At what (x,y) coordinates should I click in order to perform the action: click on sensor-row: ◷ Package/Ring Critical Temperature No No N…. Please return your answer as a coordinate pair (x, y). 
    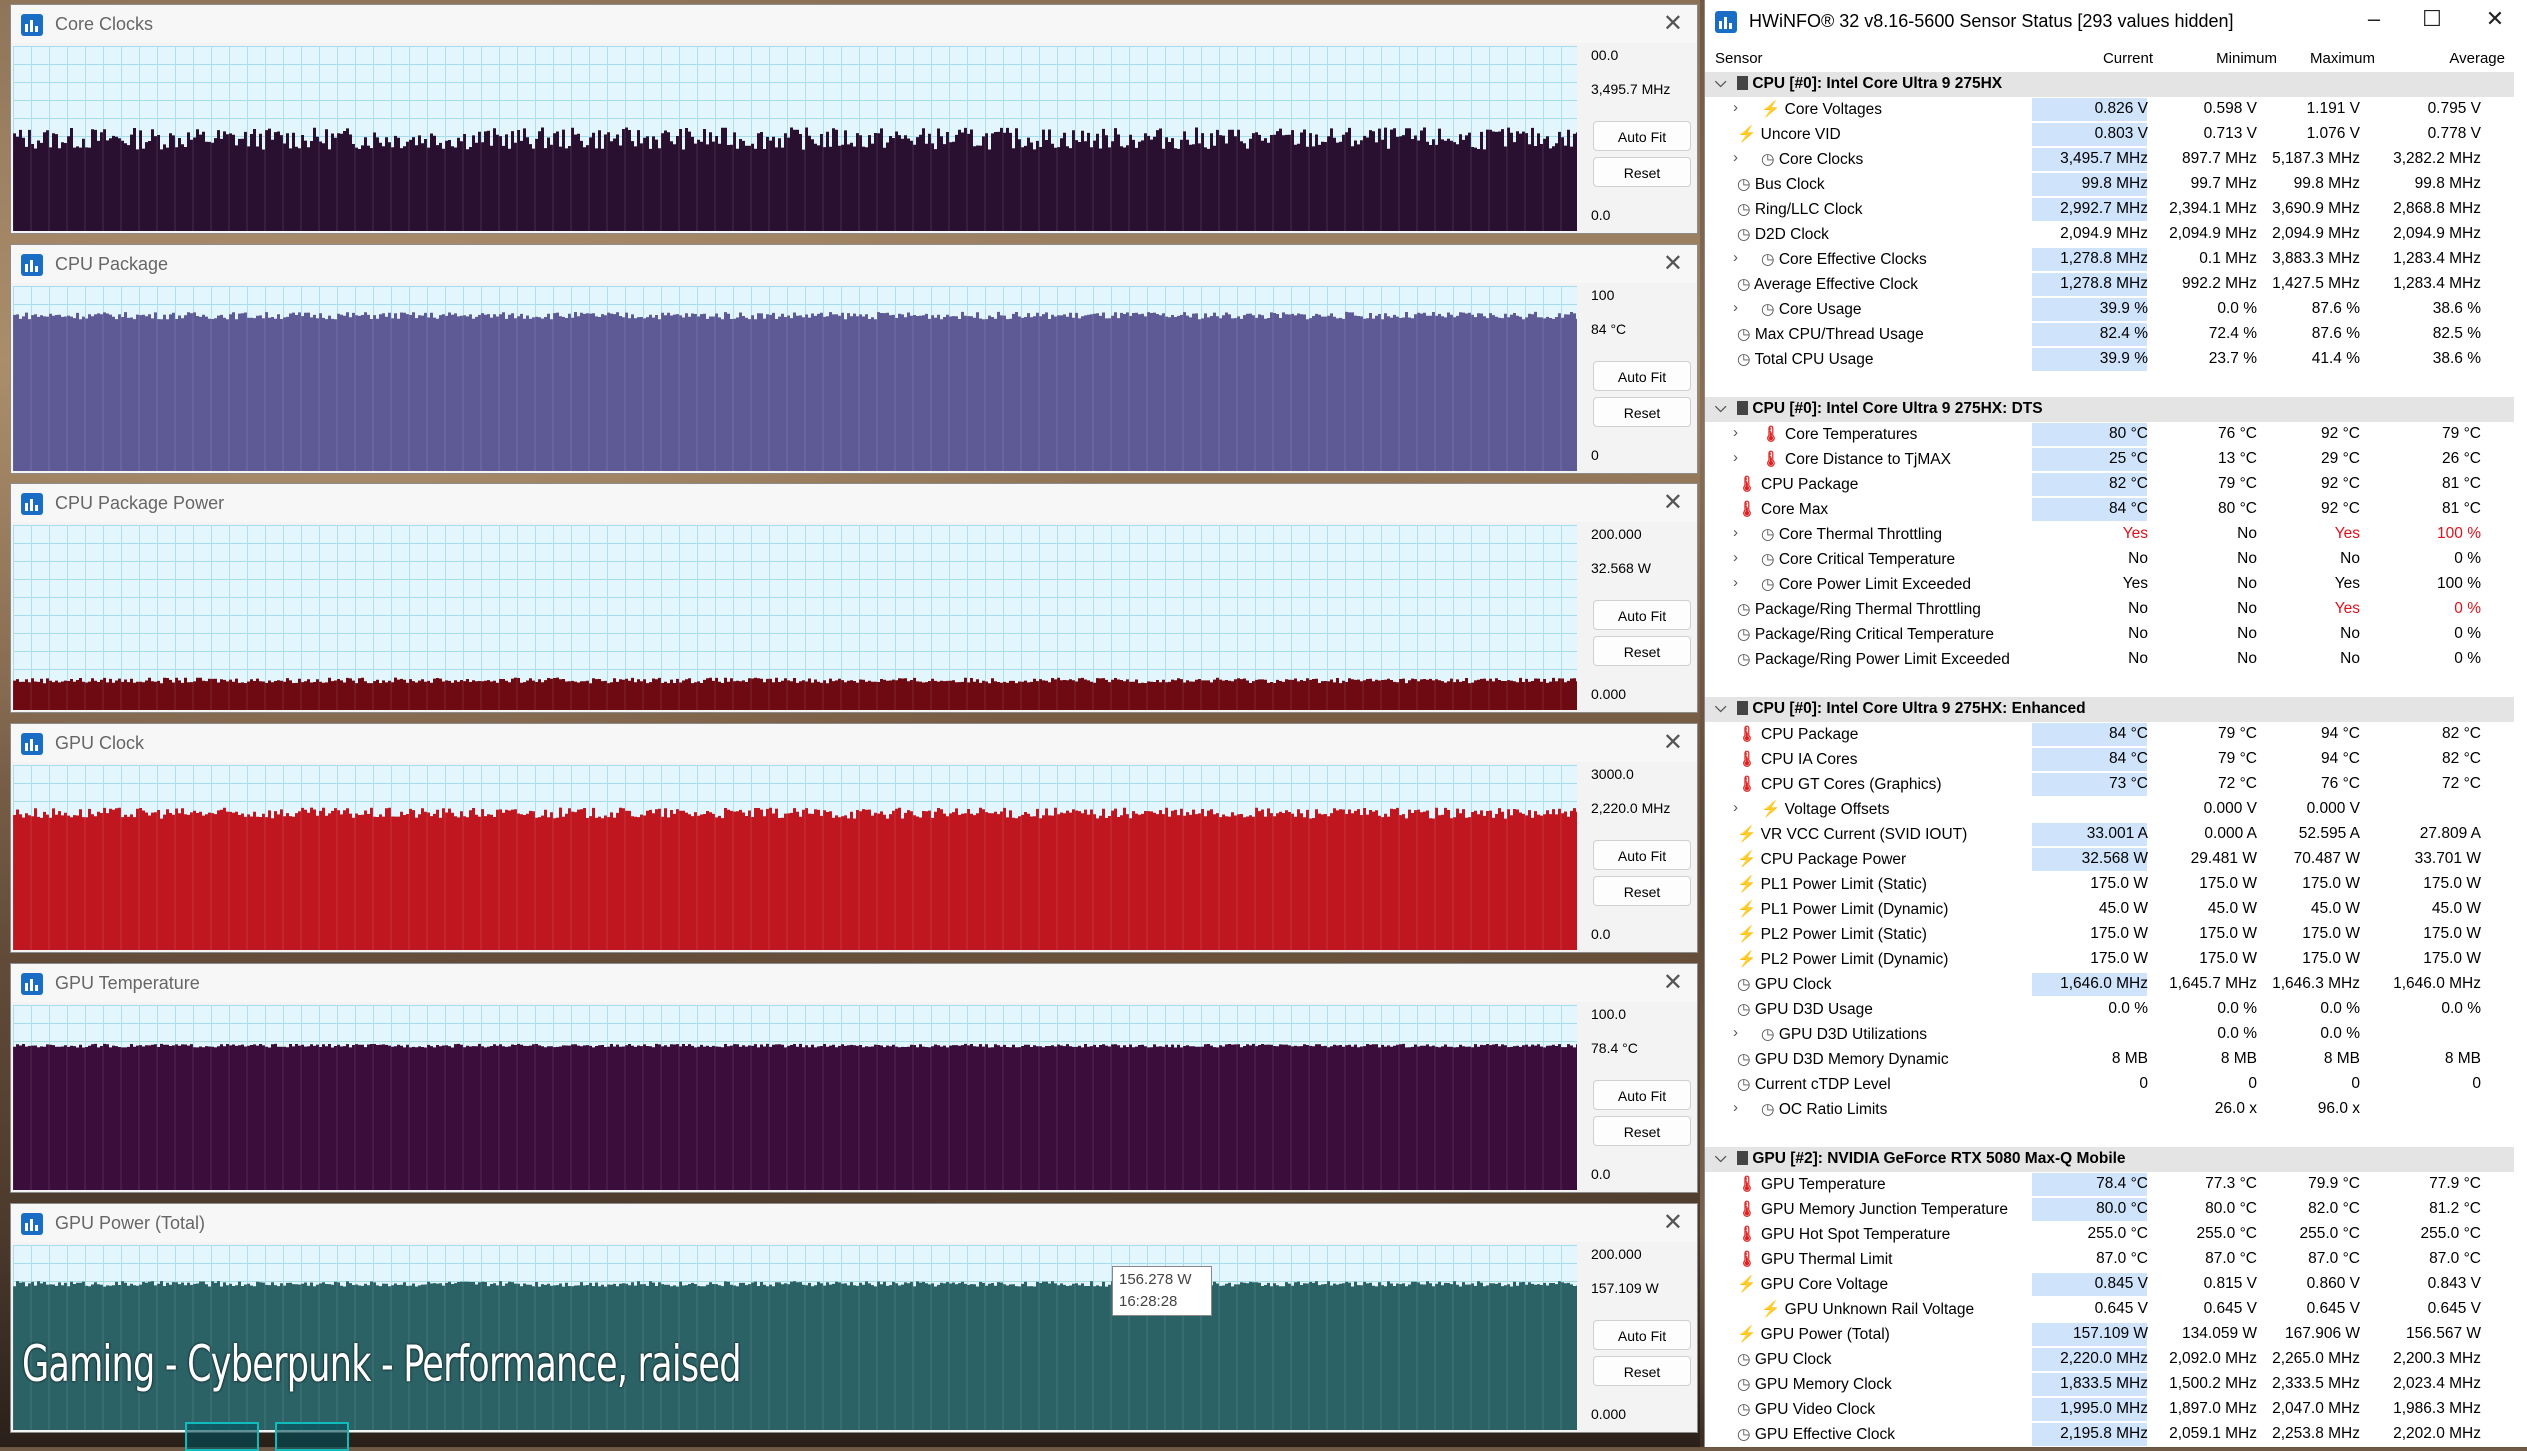
    Looking at the image, I should click on (2116, 634).